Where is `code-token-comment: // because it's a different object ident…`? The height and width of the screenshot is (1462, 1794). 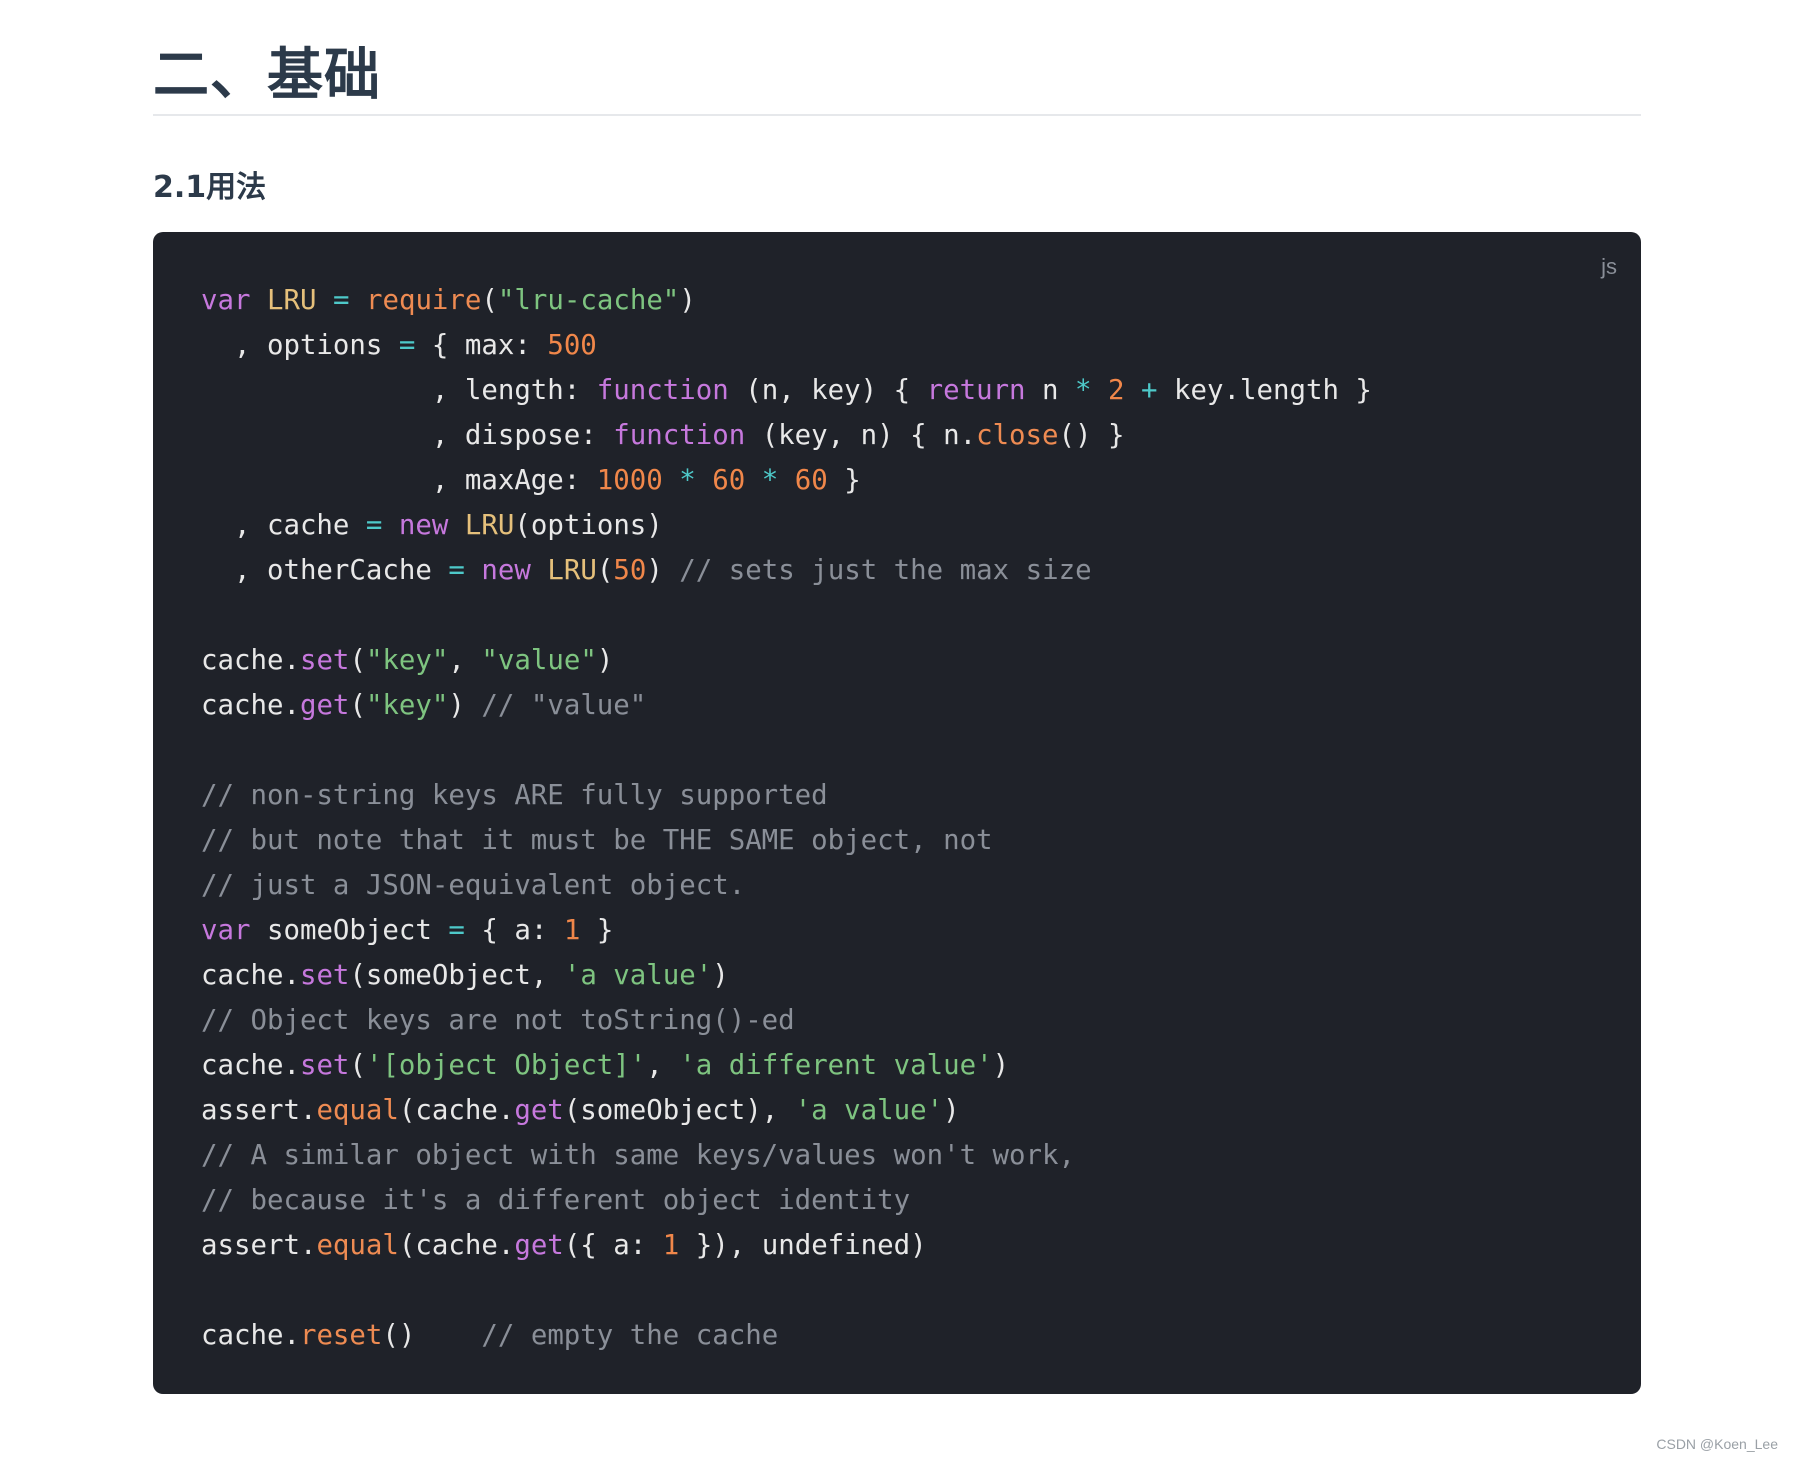 code-token-comment: // because it's a different object ident… is located at coordinates (556, 1200).